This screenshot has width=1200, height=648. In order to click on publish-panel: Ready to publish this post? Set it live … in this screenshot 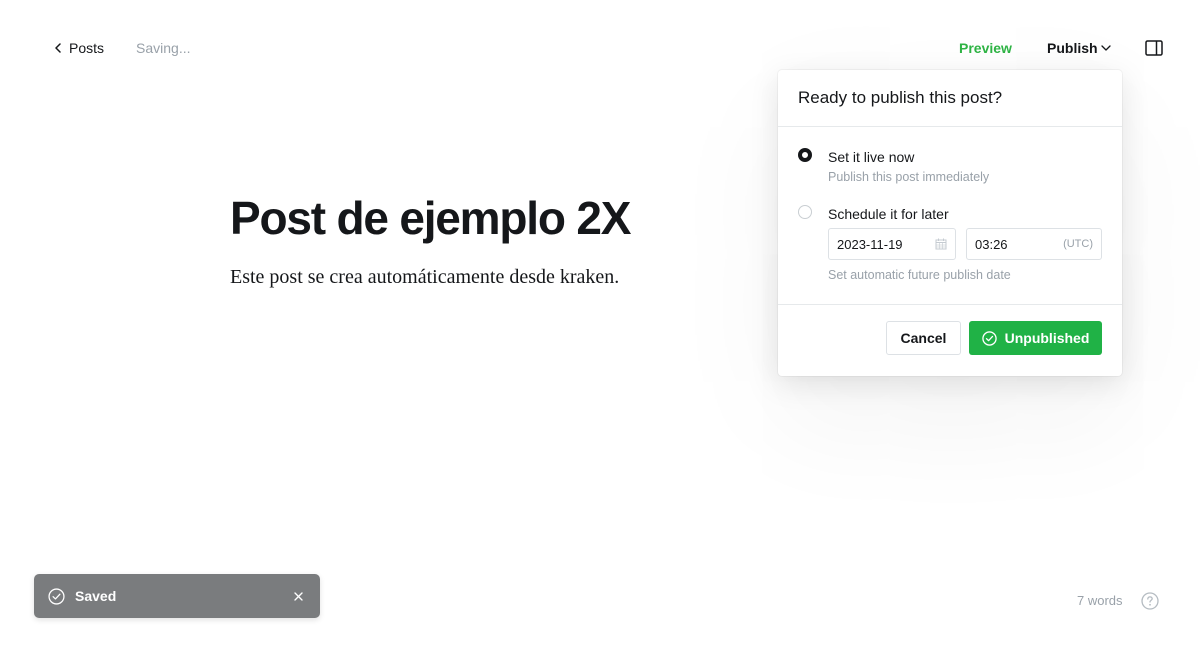, I will do `click(950, 223)`.